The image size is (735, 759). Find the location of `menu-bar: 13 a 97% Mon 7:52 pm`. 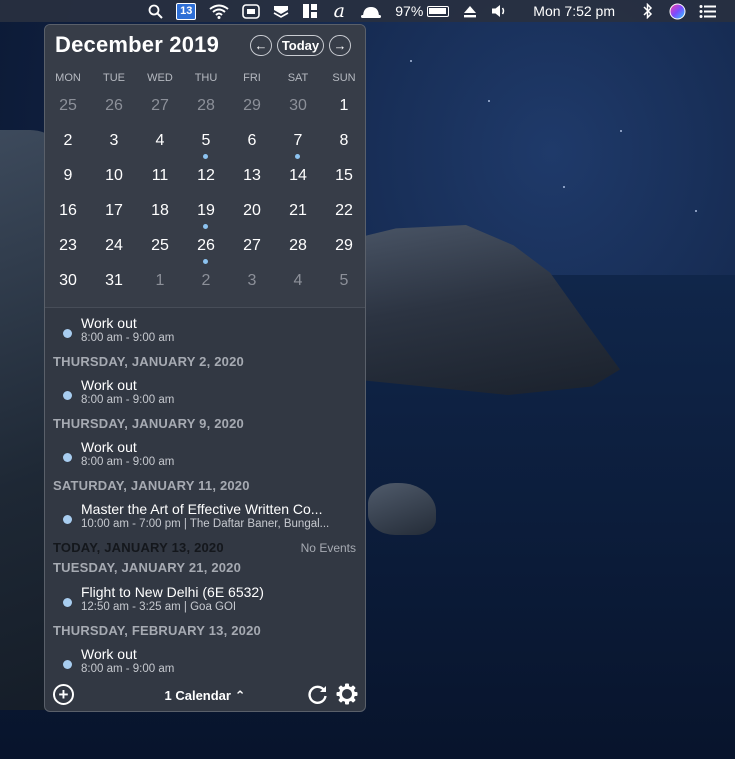

menu-bar: 13 a 97% Mon 7:52 pm is located at coordinates (367, 11).